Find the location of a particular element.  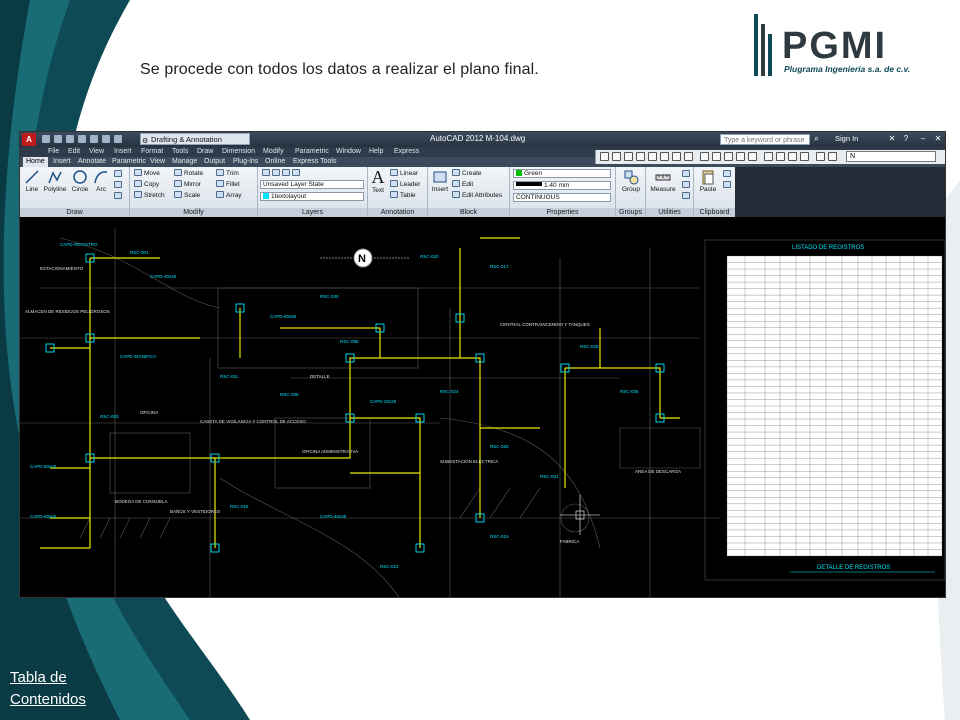

menu-dimension: Dimension is located at coordinates (238, 152).